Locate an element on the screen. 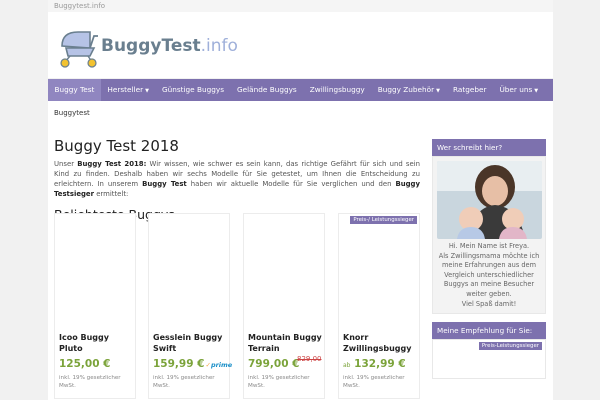  site-logo: BuggyTest.info is located at coordinates (147, 47).